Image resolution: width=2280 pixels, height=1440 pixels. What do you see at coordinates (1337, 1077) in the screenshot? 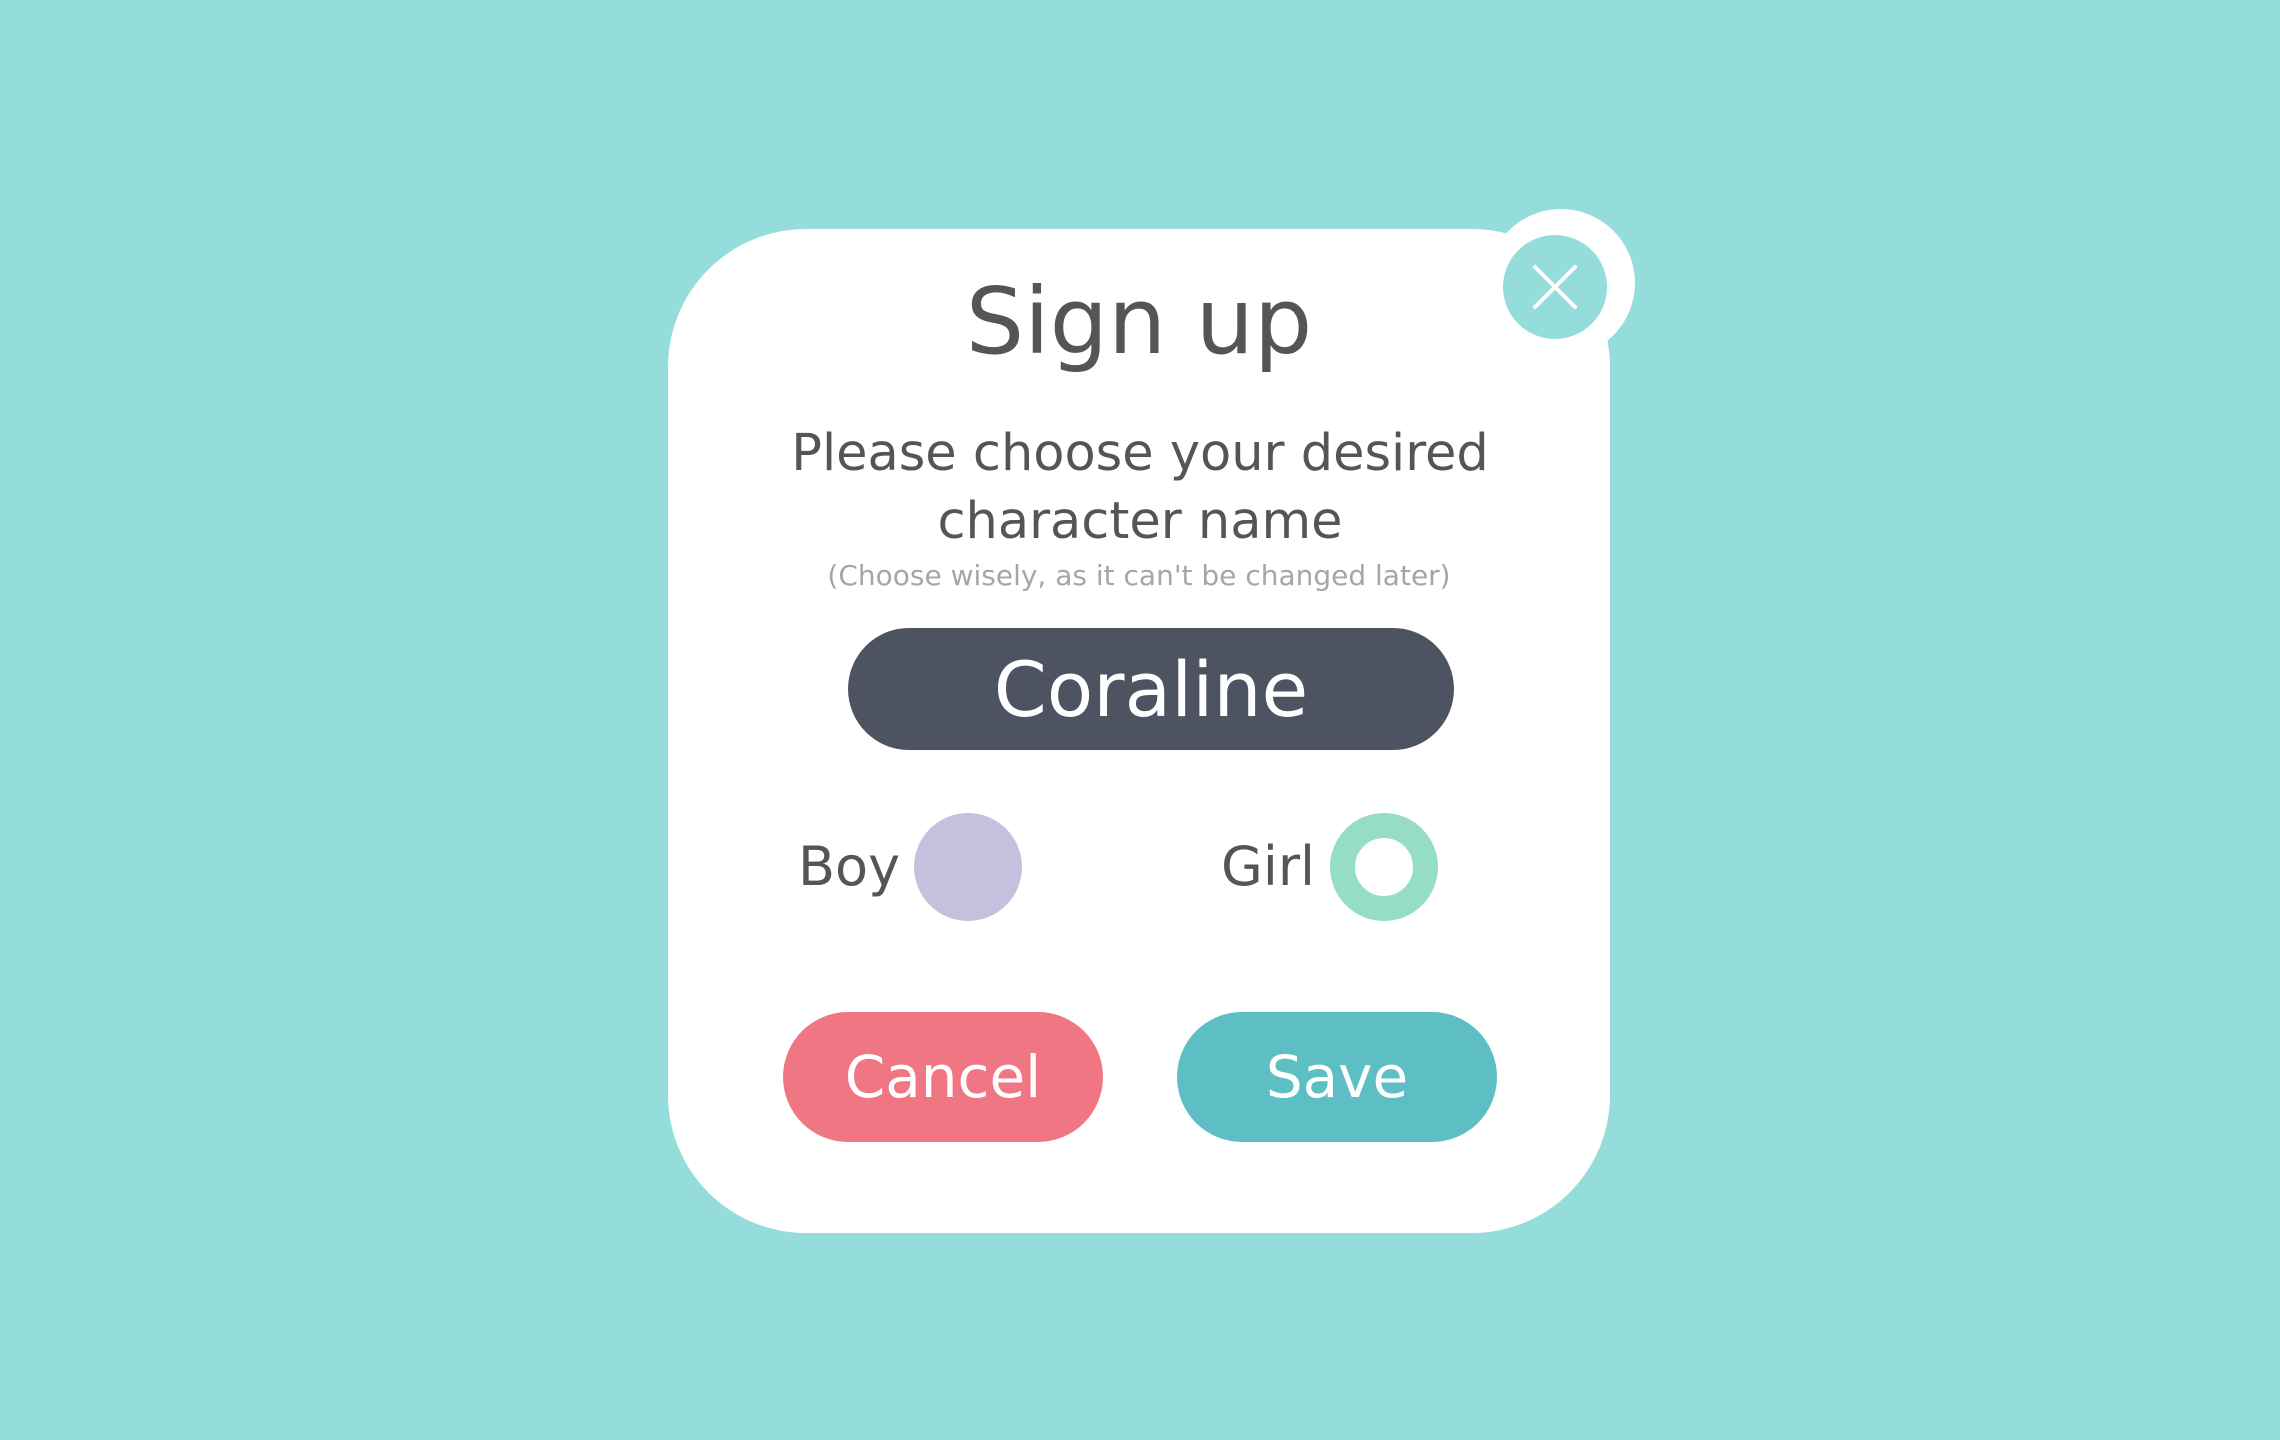
I see `save-button: Save` at bounding box center [1337, 1077].